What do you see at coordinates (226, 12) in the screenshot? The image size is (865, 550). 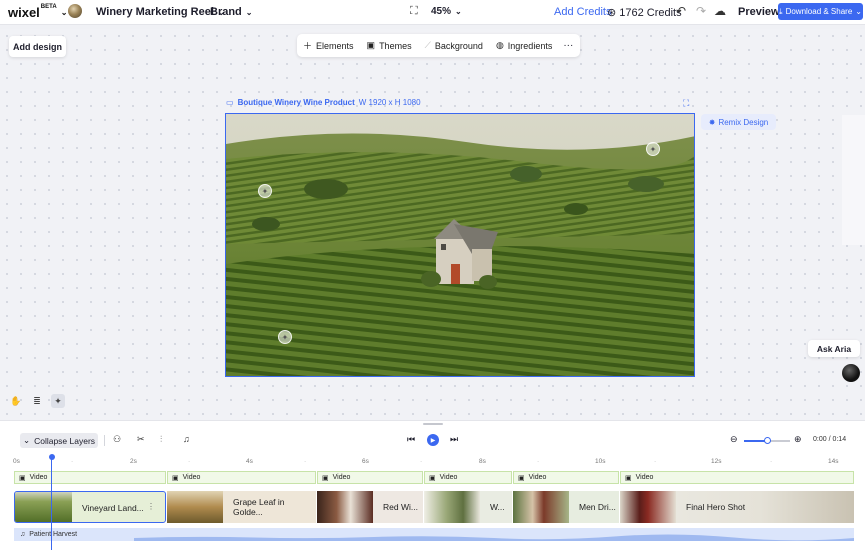 I see `brand-label: Brand` at bounding box center [226, 12].